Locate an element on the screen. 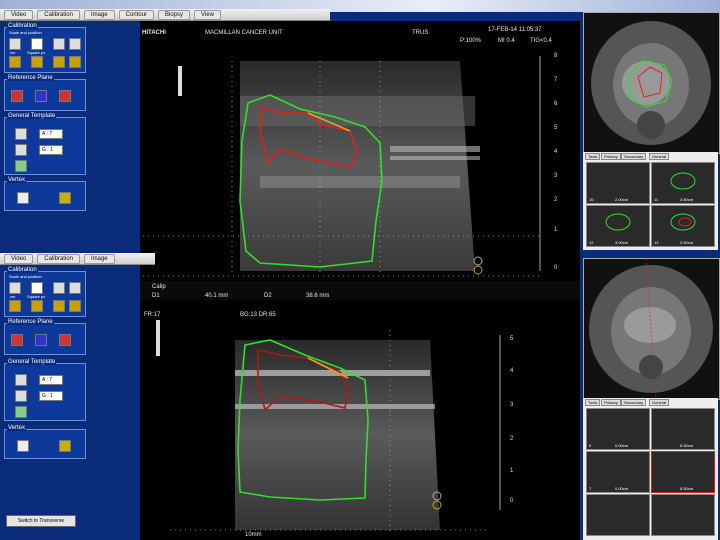 The height and width of the screenshot is (540, 720). tab-biopsy: Biopsy is located at coordinates (173, 14).